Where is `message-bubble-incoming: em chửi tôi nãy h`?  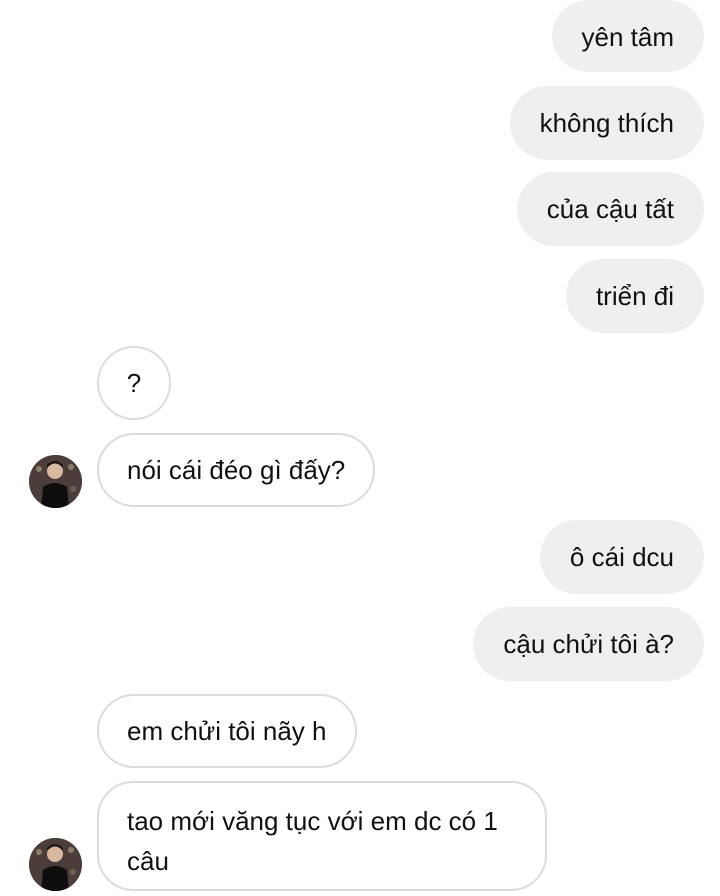 message-bubble-incoming: em chửi tôi nãy h is located at coordinates (227, 731).